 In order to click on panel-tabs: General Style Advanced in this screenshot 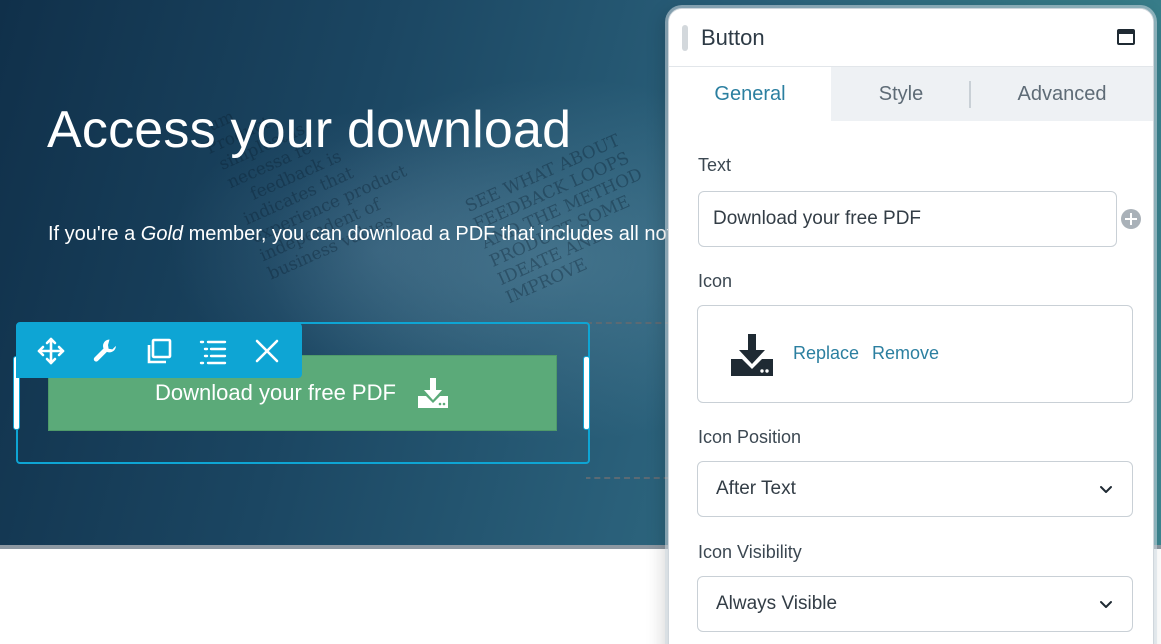, I will do `click(911, 93)`.